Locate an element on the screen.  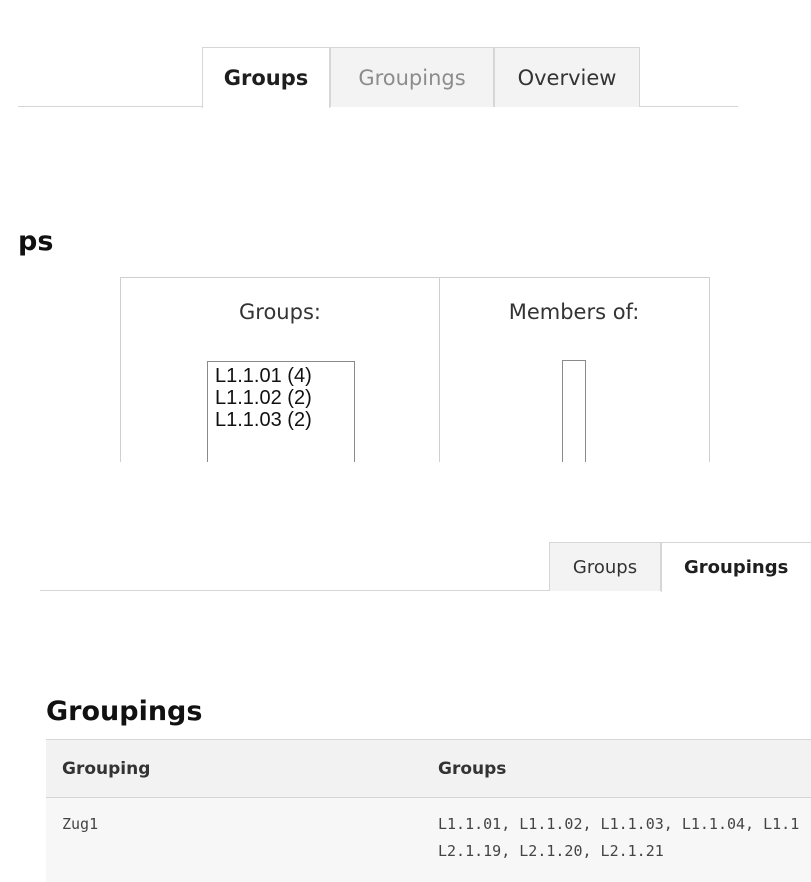
members-select-list is located at coordinates (574, 411).